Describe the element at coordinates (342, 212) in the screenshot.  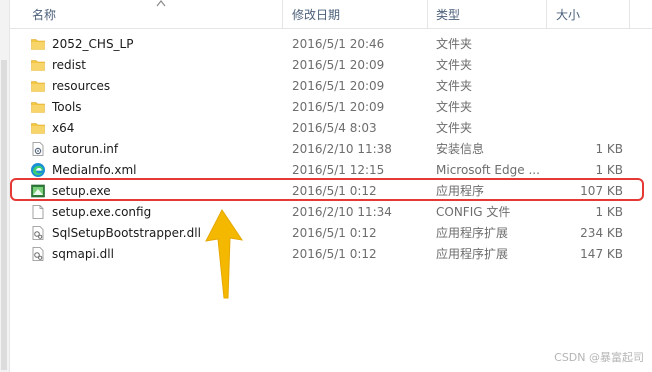
I see `file-date: 2016/2/10 11:34` at that location.